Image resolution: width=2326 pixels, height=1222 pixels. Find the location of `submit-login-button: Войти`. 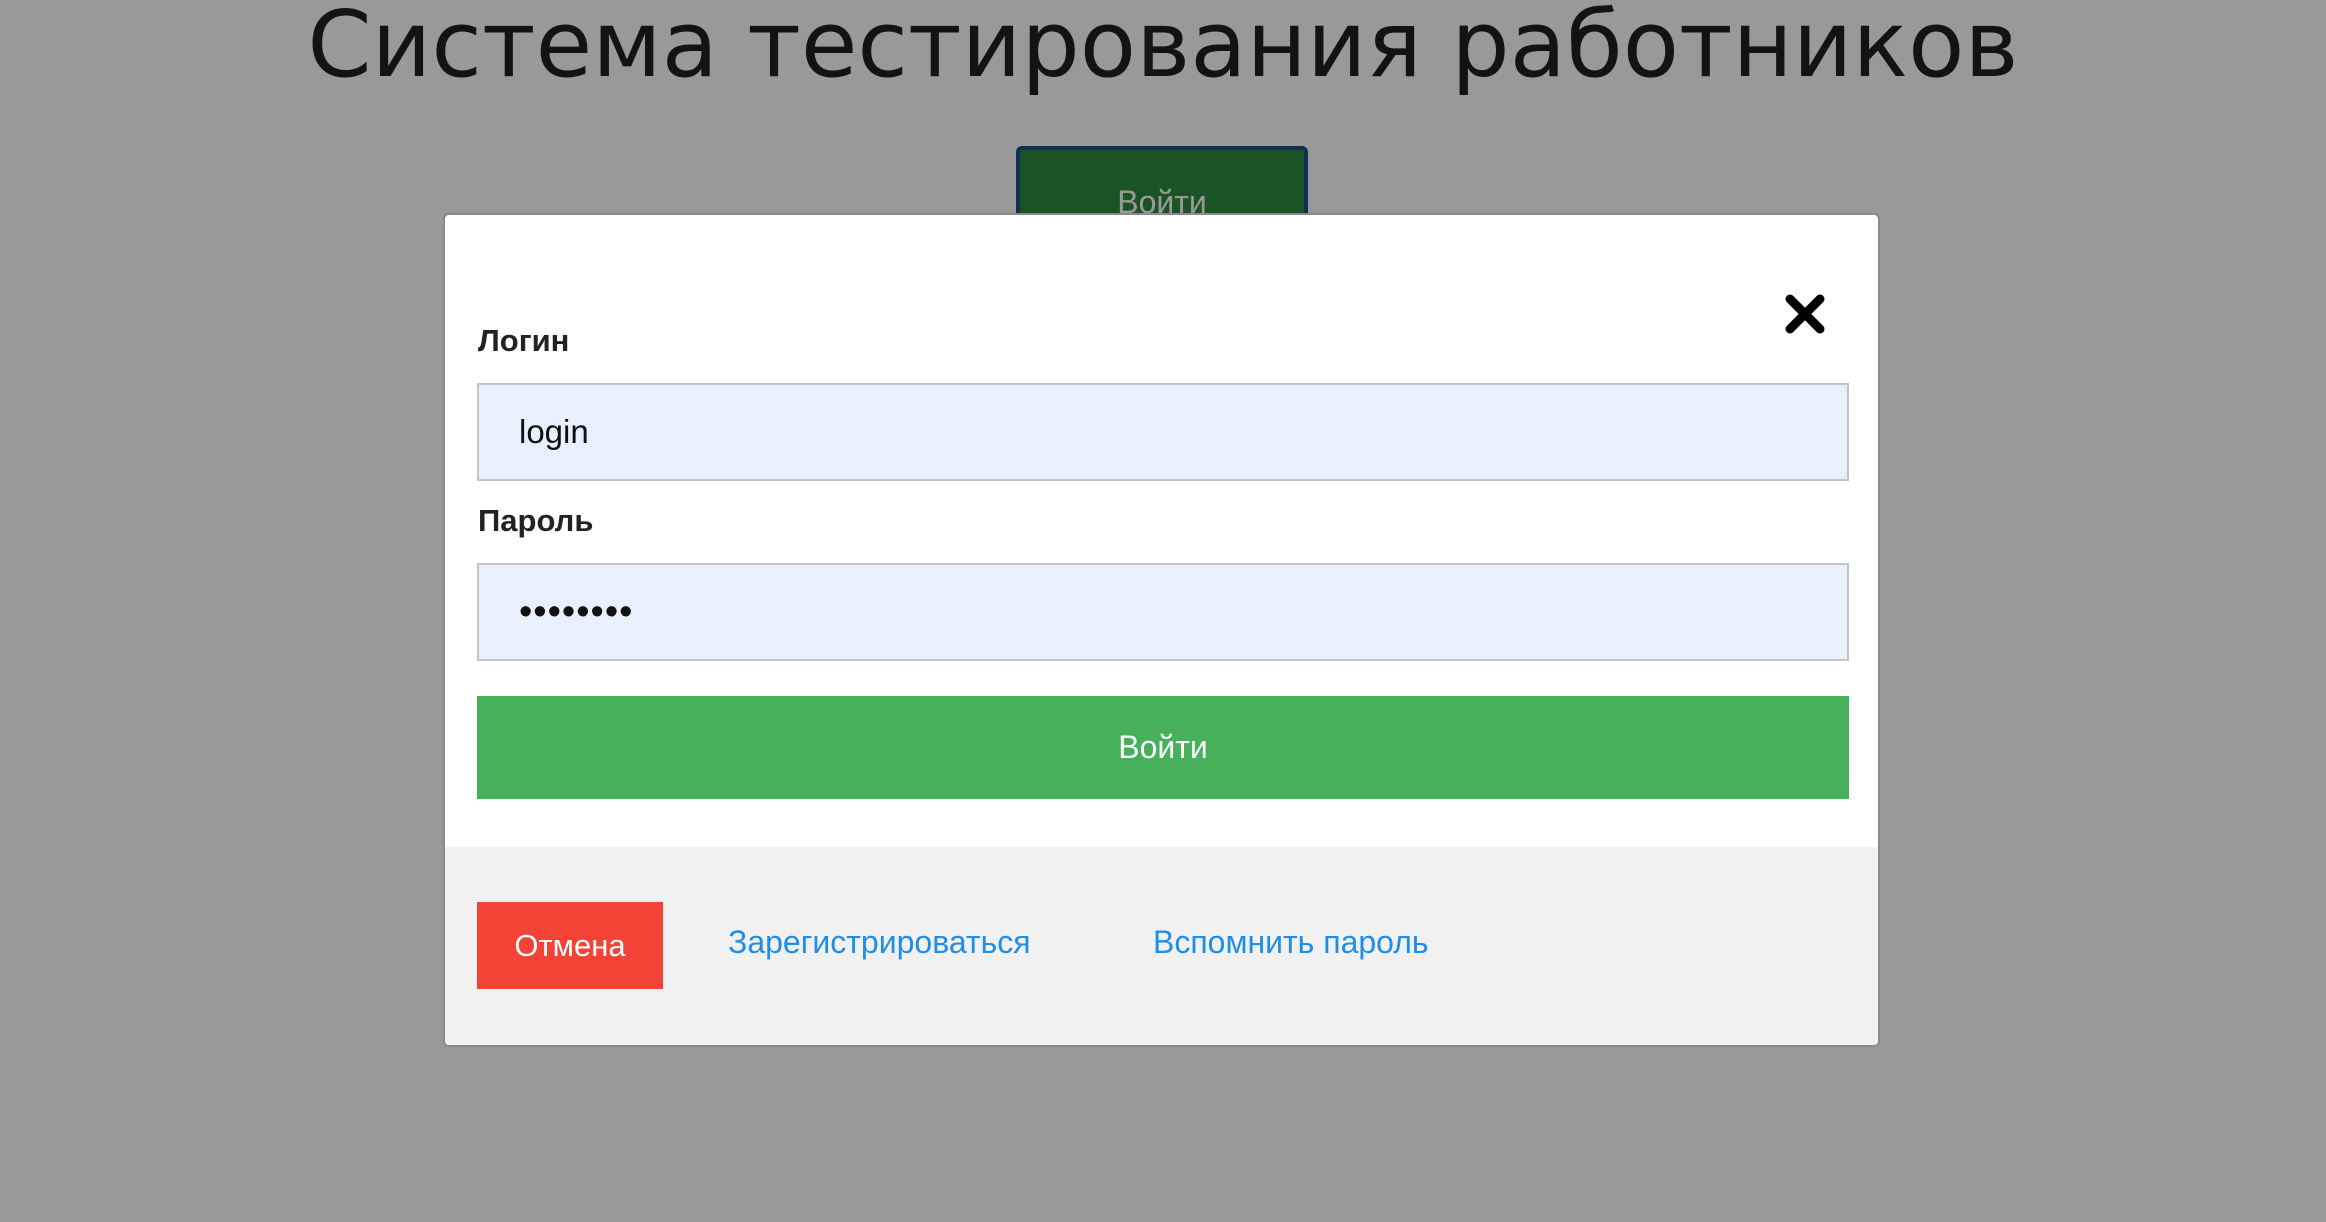

submit-login-button: Войти is located at coordinates (1163, 747).